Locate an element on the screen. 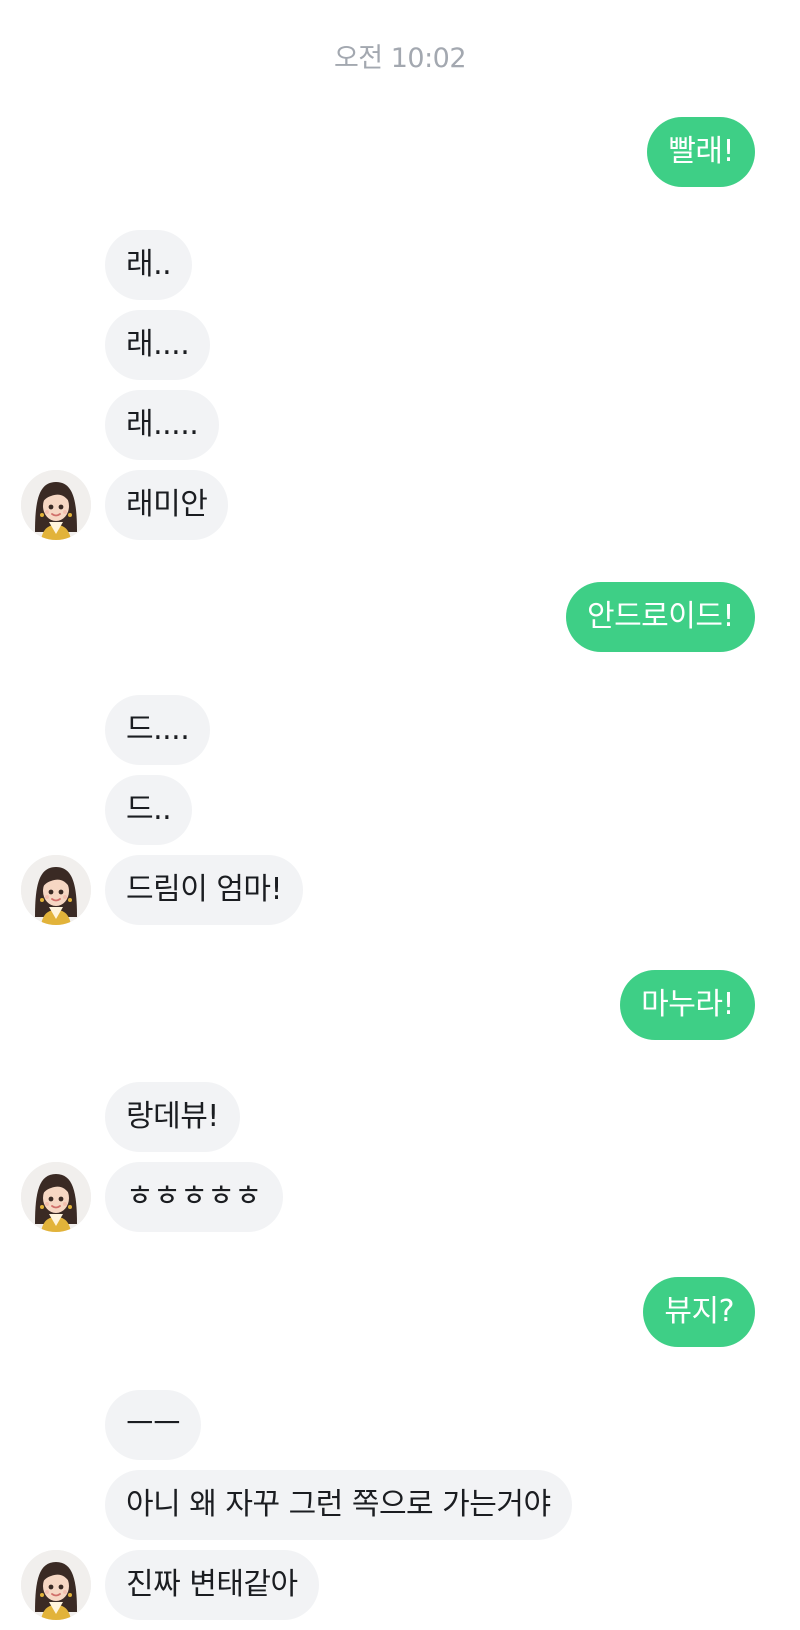  incoming-message-bubble: ㅡㅡ is located at coordinates (153, 1425).